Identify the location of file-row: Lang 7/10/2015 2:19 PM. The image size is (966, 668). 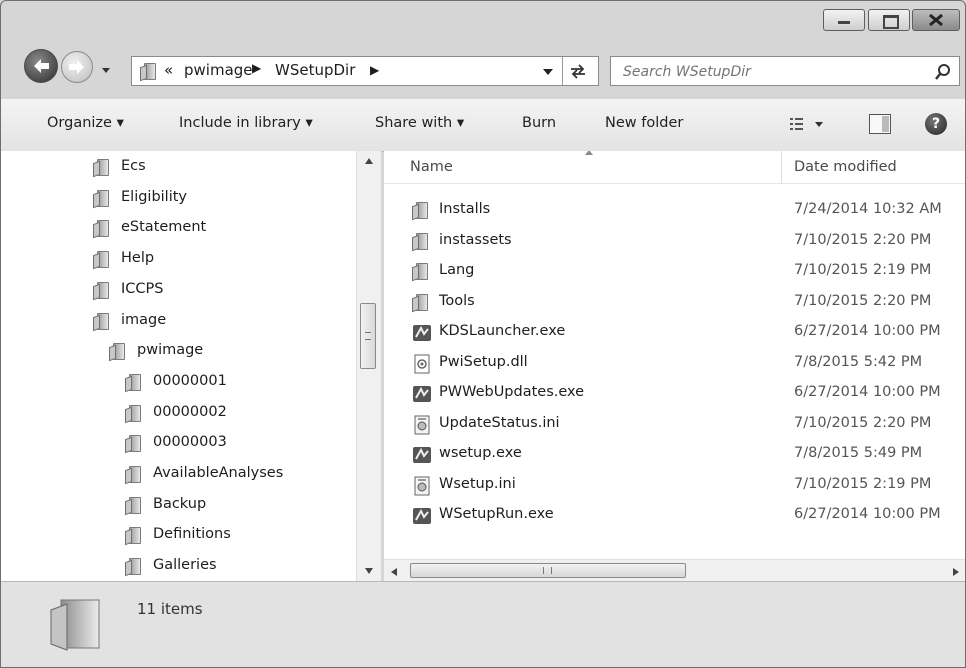
(674, 271).